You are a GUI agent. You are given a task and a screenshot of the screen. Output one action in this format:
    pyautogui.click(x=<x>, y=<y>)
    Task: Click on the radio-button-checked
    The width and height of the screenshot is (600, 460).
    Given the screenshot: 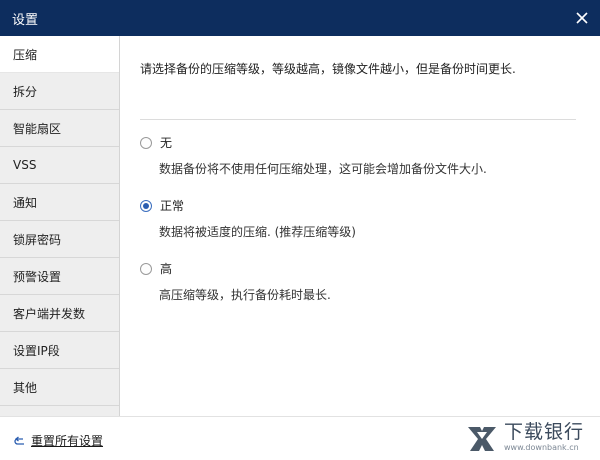 What is the action you would take?
    pyautogui.click(x=146, y=205)
    